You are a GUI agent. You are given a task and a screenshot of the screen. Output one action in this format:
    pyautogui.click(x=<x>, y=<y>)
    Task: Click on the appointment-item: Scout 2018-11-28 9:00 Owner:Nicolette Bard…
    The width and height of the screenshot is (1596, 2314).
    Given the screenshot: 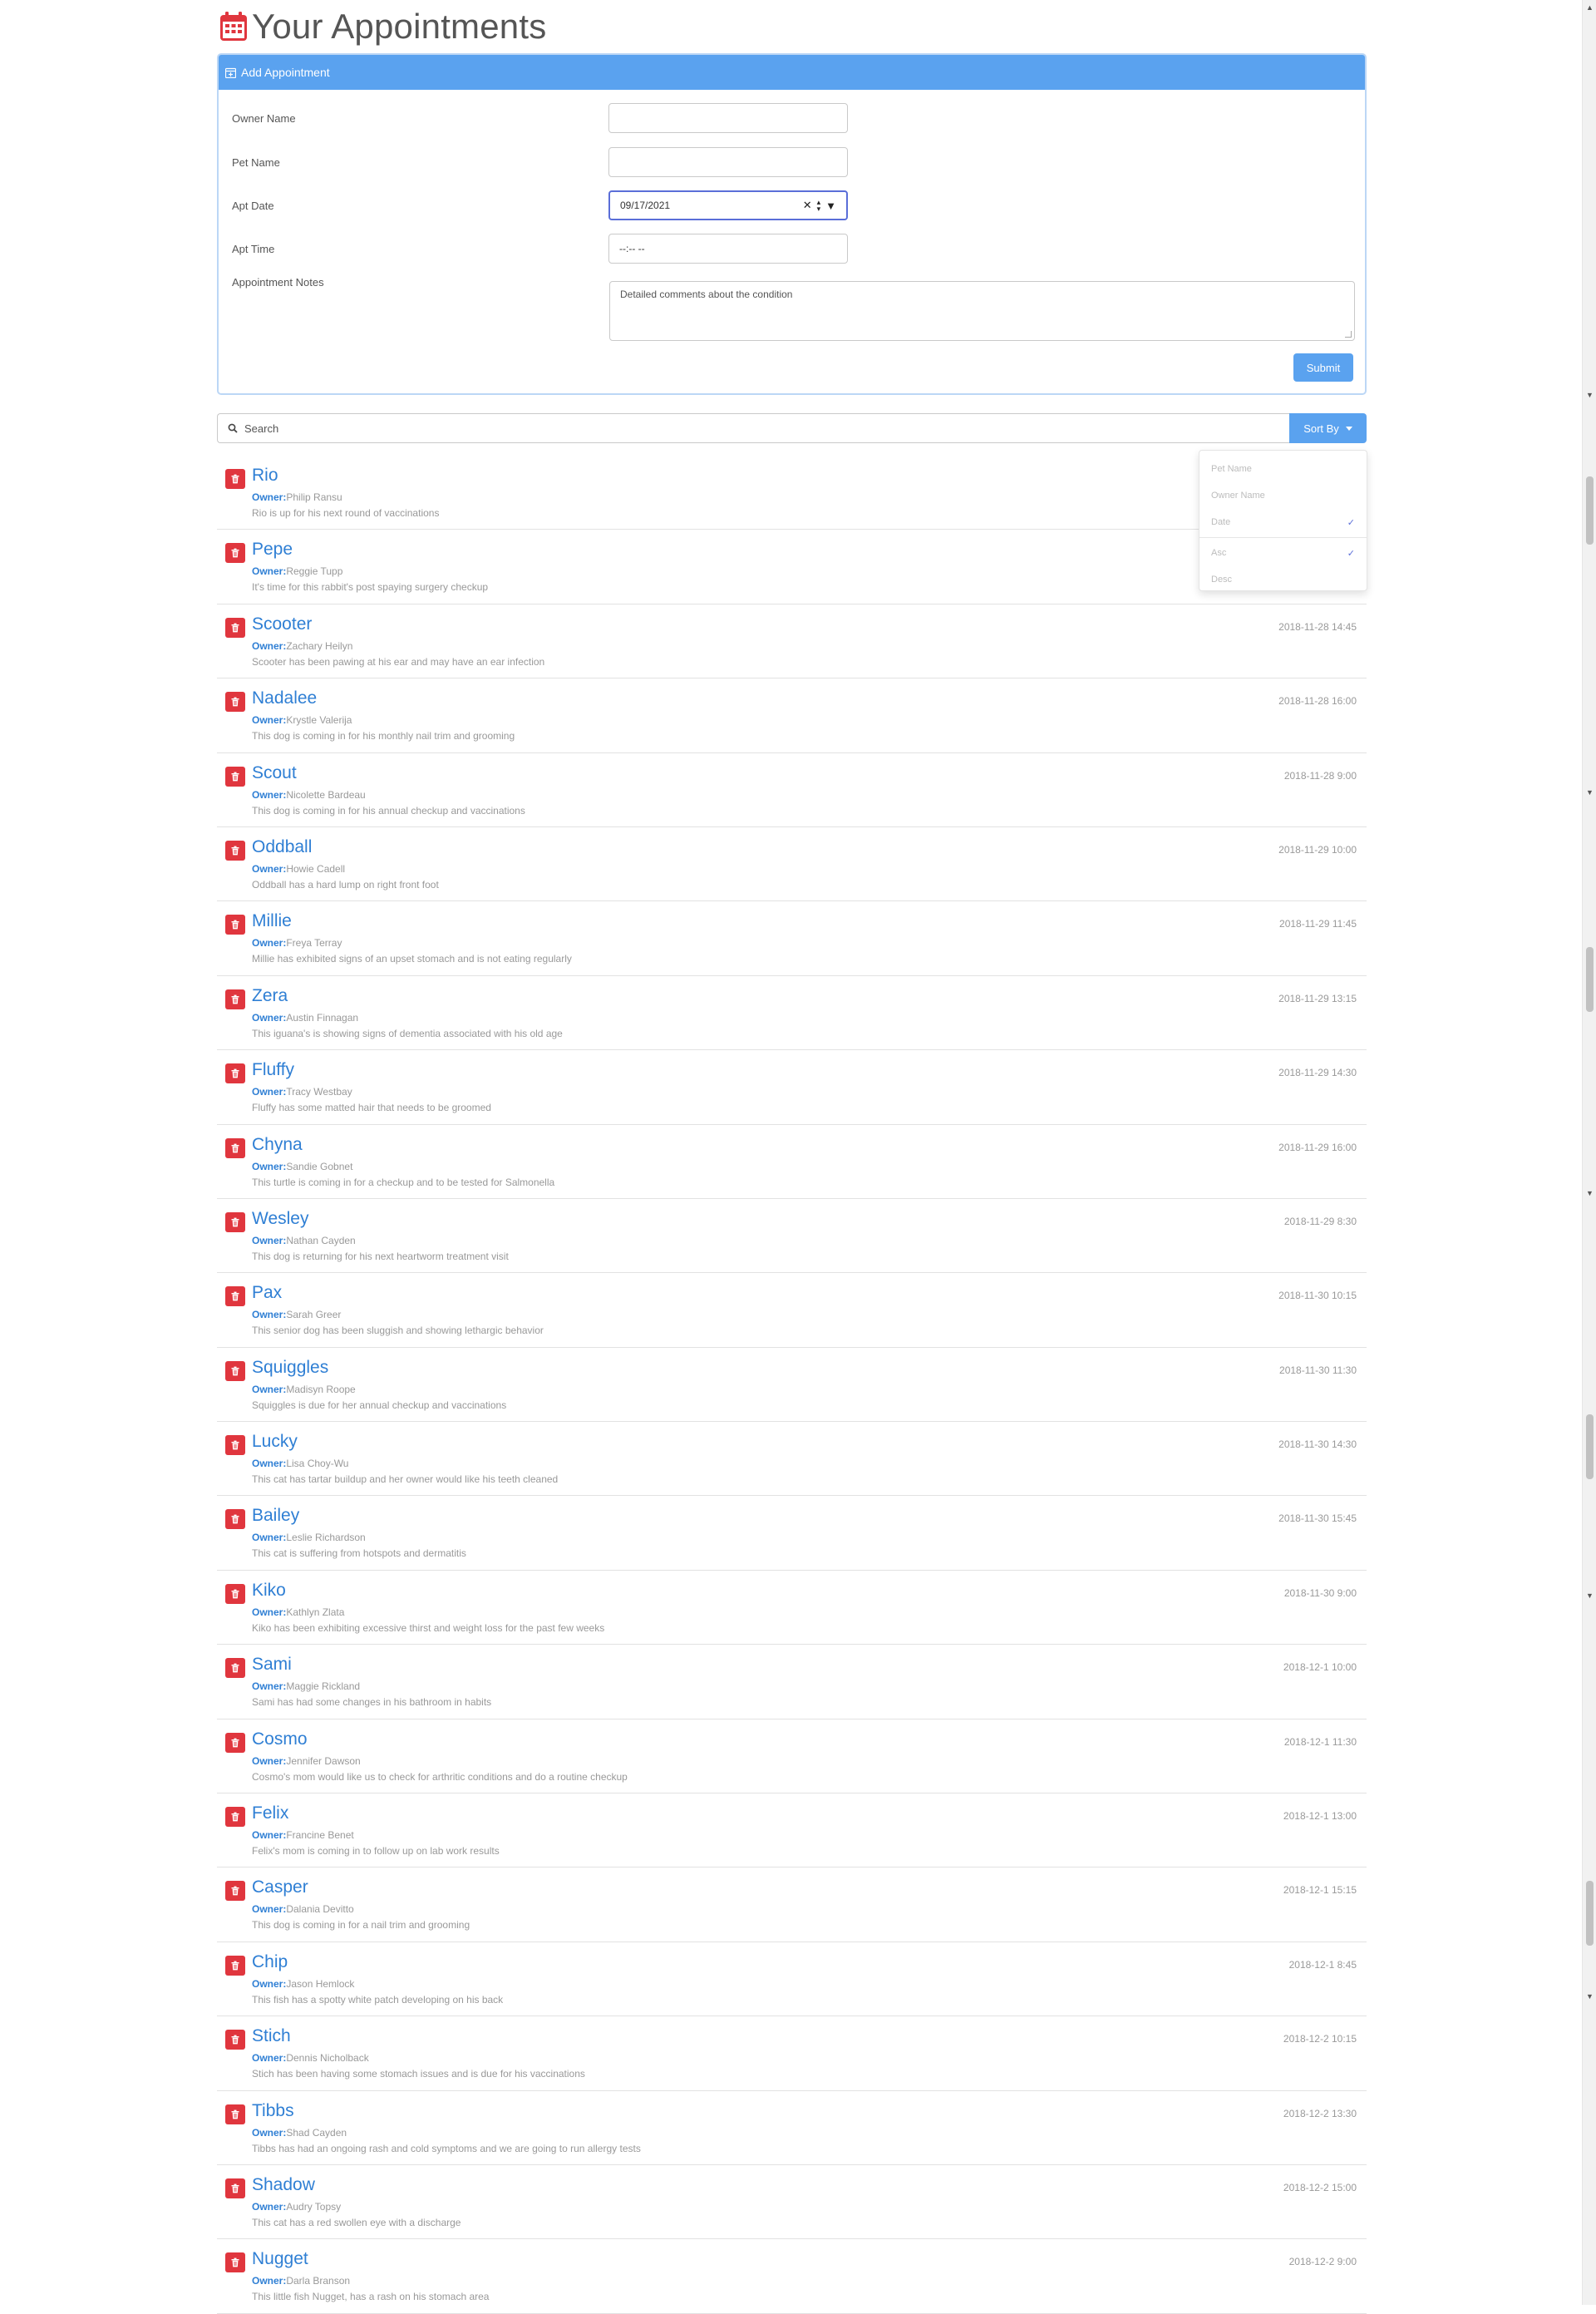 What is the action you would take?
    pyautogui.click(x=792, y=790)
    